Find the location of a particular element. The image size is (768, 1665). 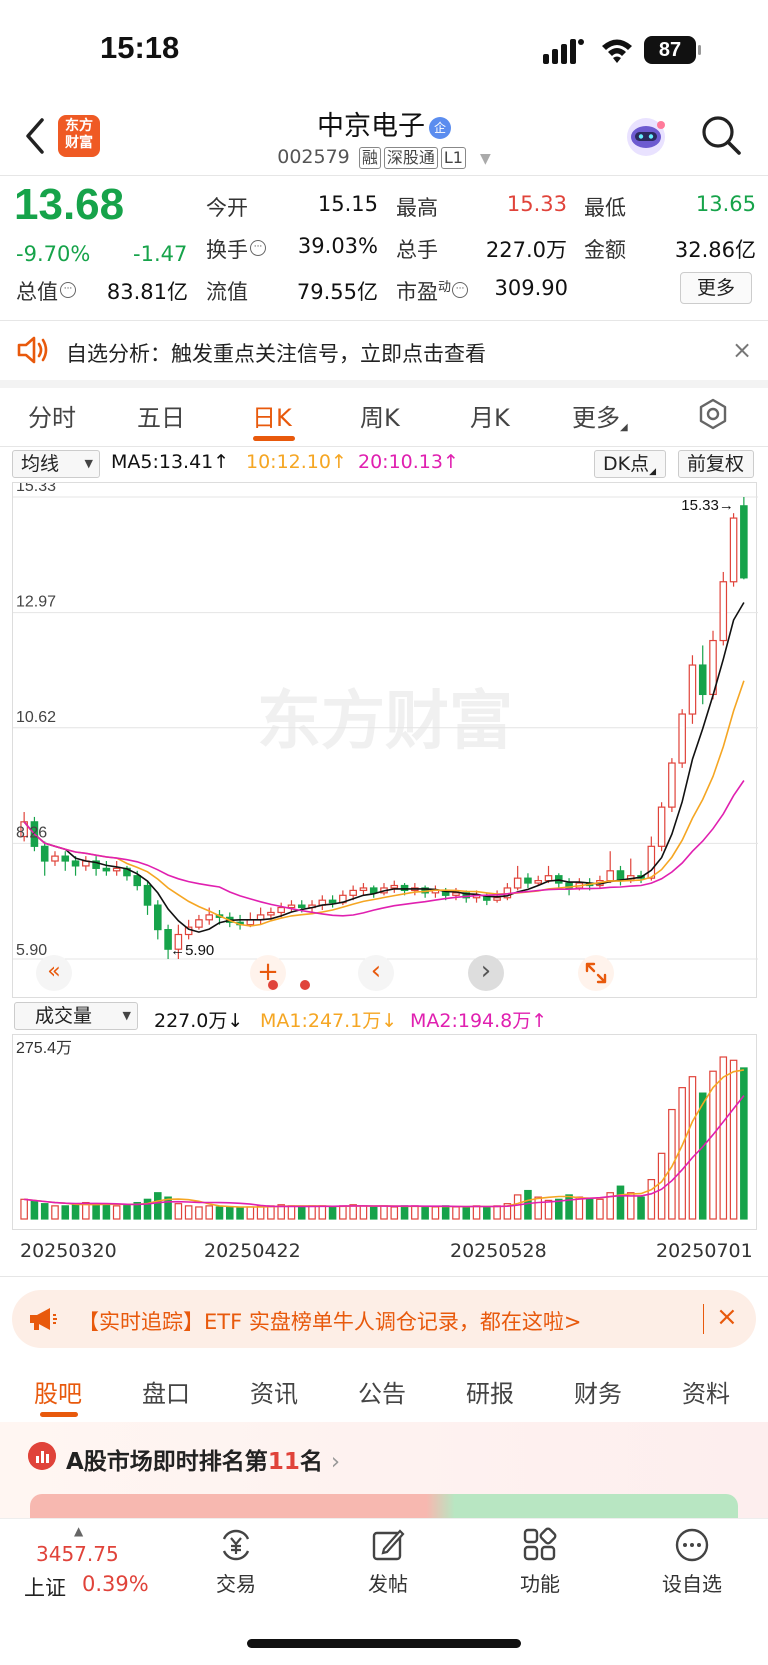

stock-name: 中京电子 is located at coordinates (371, 126).